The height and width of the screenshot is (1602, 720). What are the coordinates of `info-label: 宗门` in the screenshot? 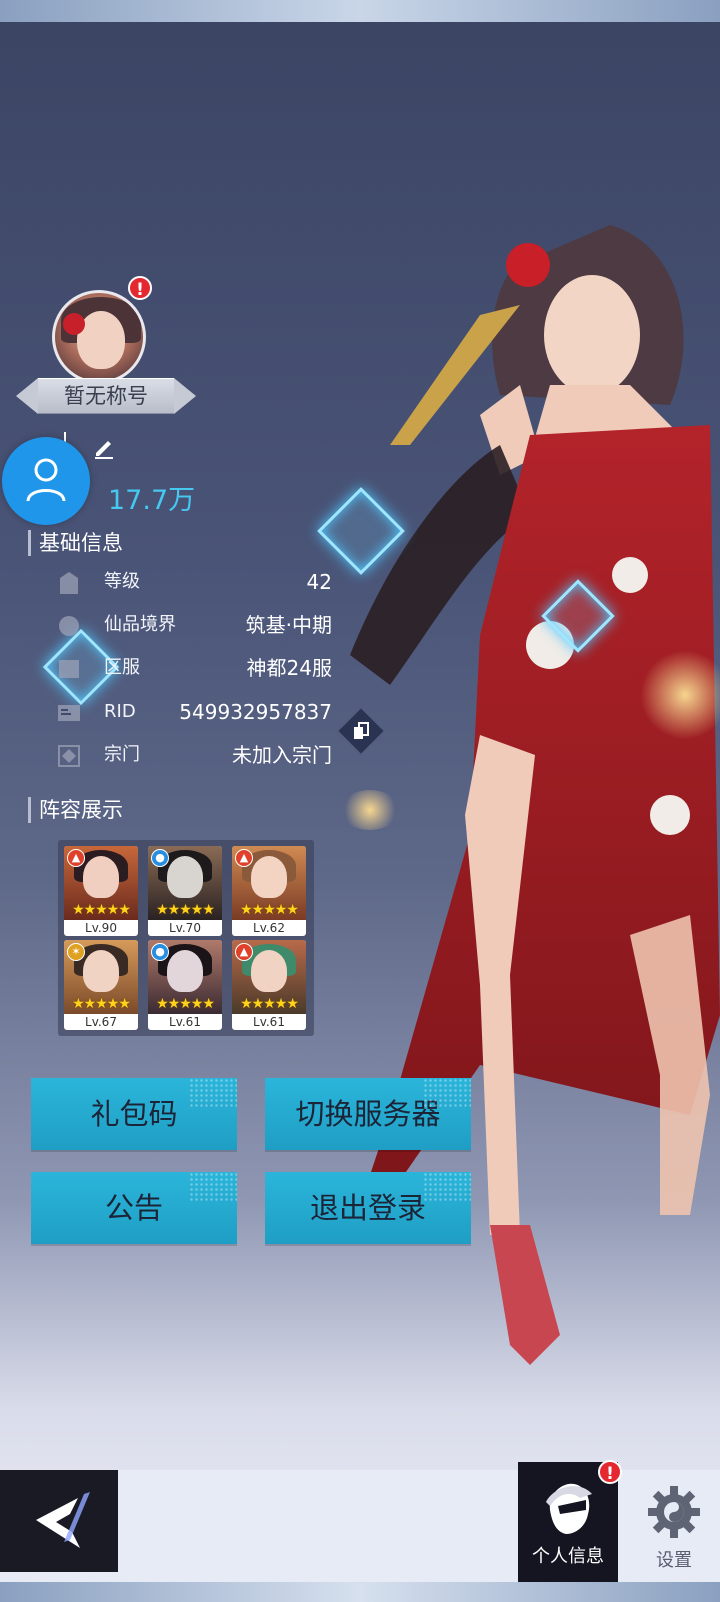 It's located at (122, 754).